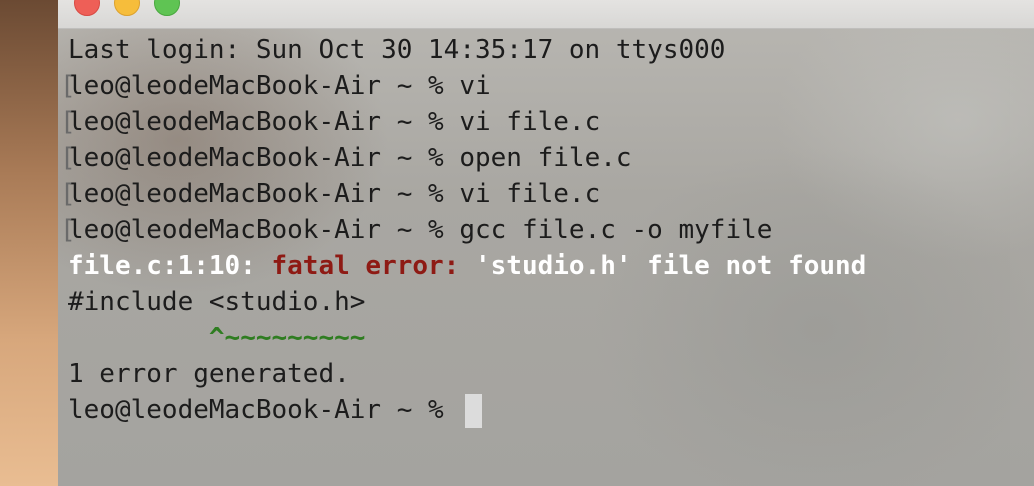 This screenshot has width=1034, height=486. What do you see at coordinates (29, 243) in the screenshot?
I see `desktop-background` at bounding box center [29, 243].